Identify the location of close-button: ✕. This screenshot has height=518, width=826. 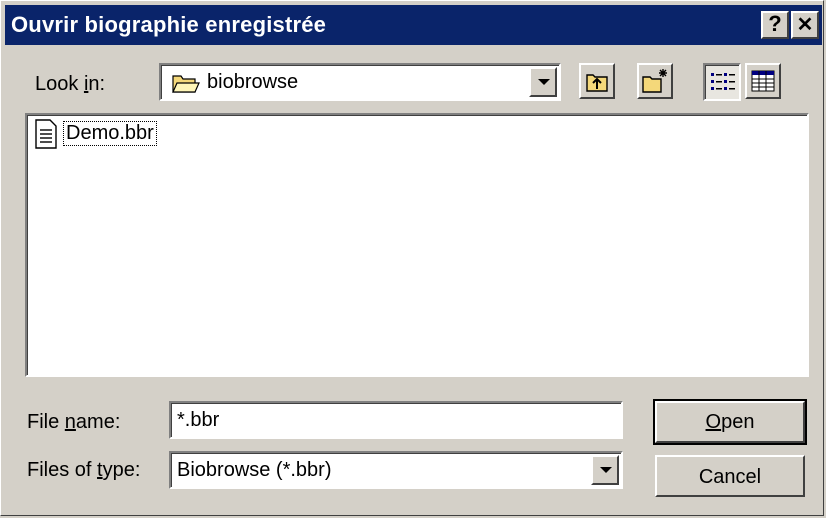
(805, 25).